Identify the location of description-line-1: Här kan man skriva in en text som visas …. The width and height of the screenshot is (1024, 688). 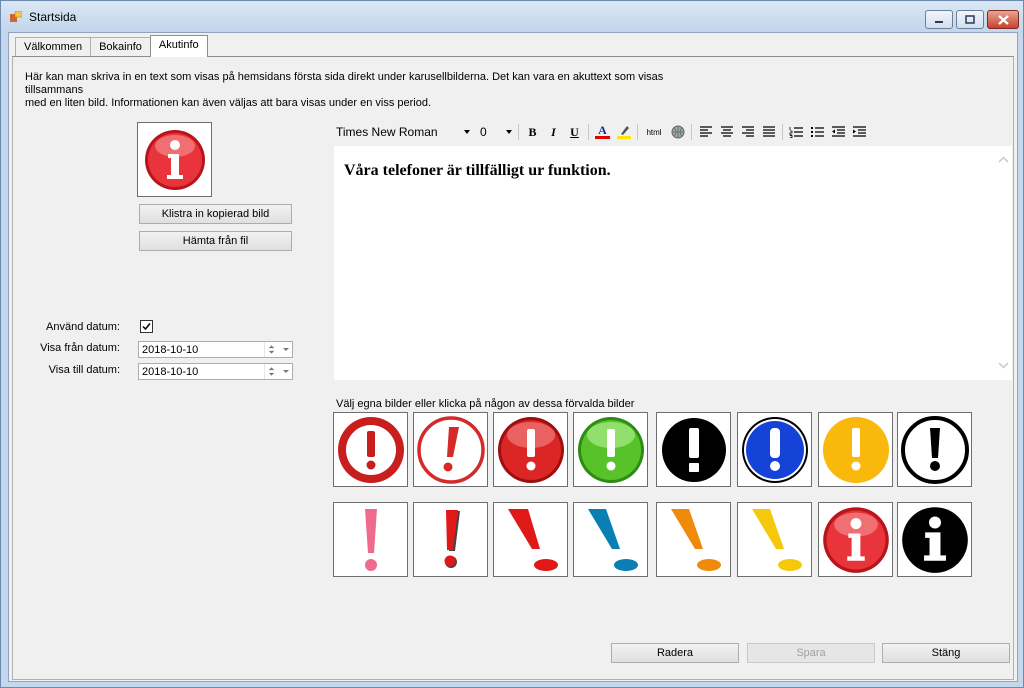
(344, 83).